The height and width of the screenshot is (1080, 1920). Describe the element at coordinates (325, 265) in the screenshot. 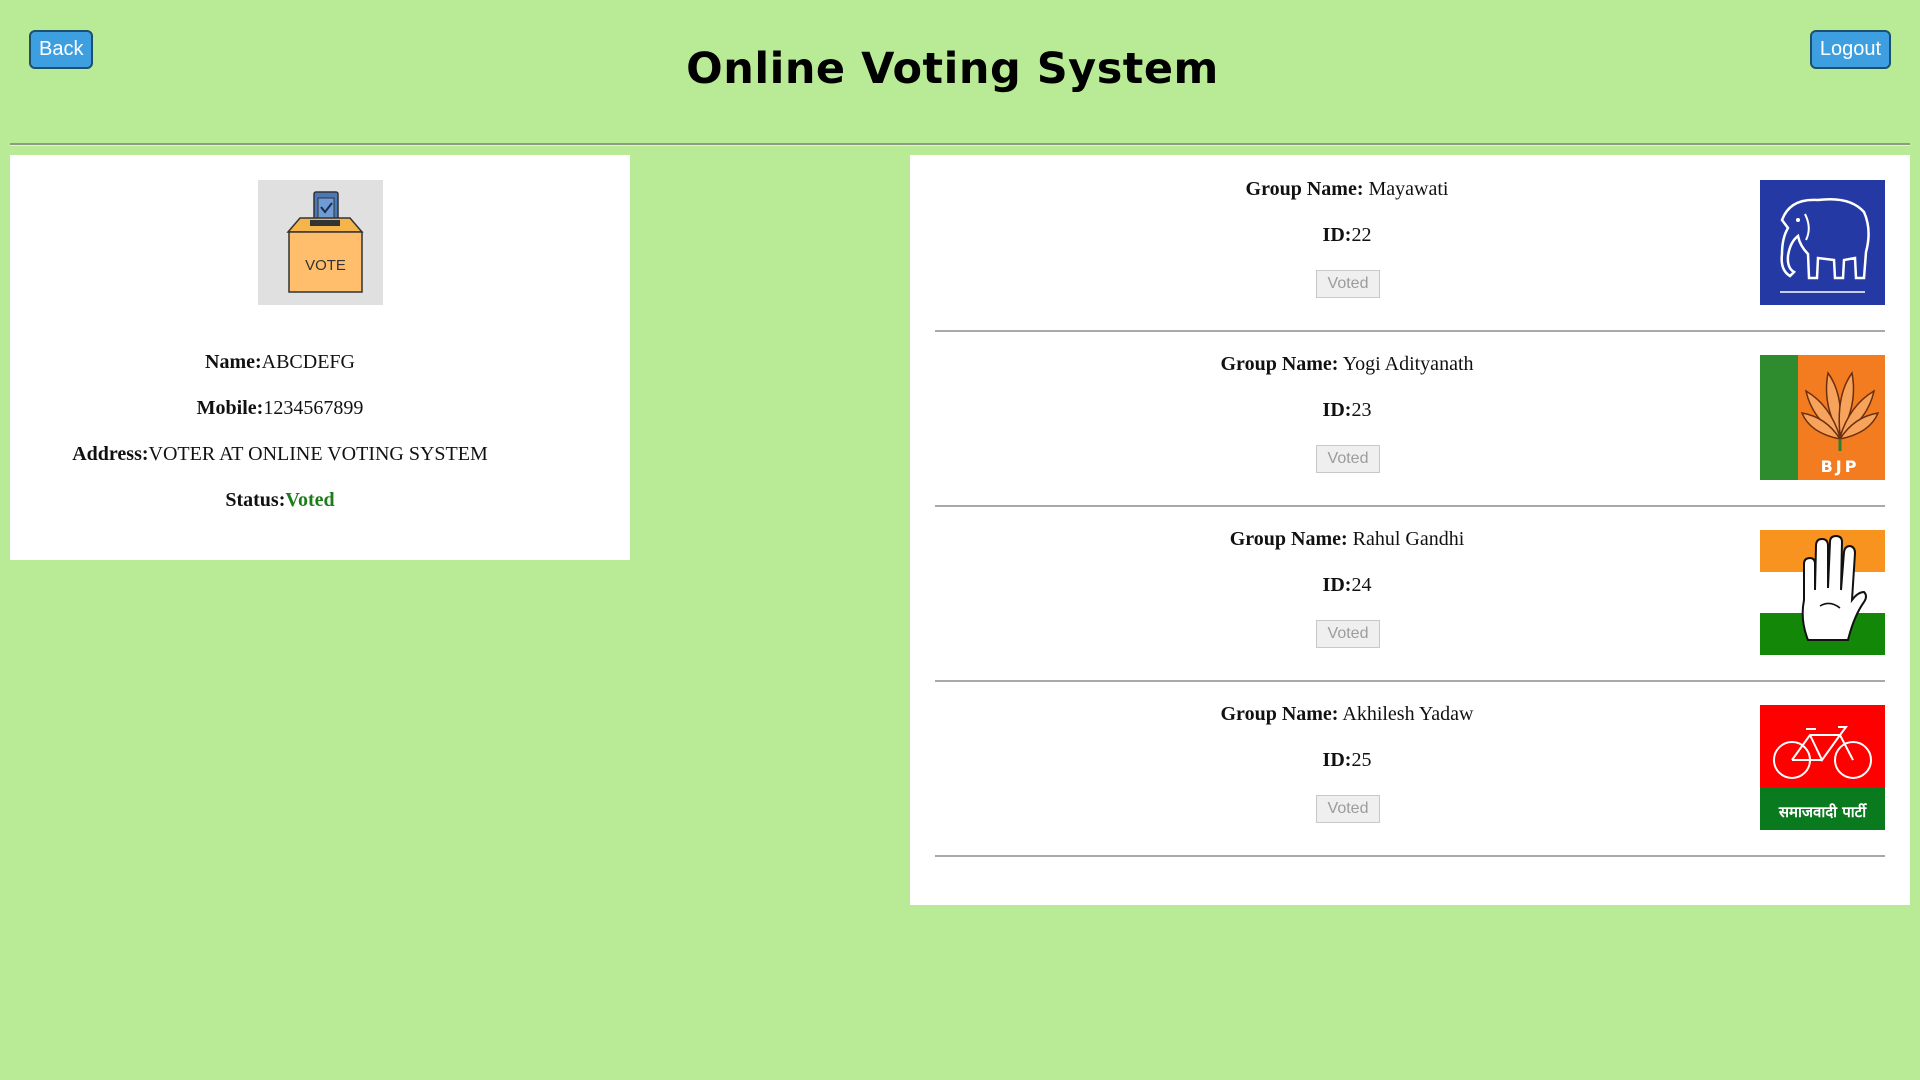

I see `ballot-box-text: VOTE` at that location.